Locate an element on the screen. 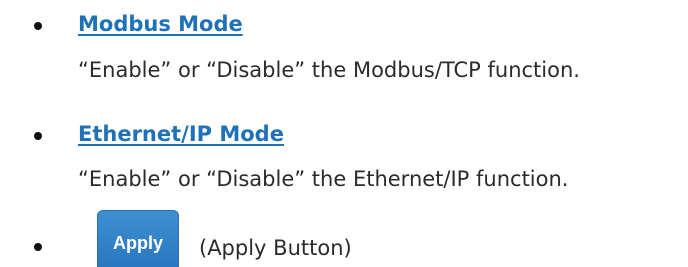 The width and height of the screenshot is (688, 267). apply-button-note: (Apply Button) is located at coordinates (275, 248).